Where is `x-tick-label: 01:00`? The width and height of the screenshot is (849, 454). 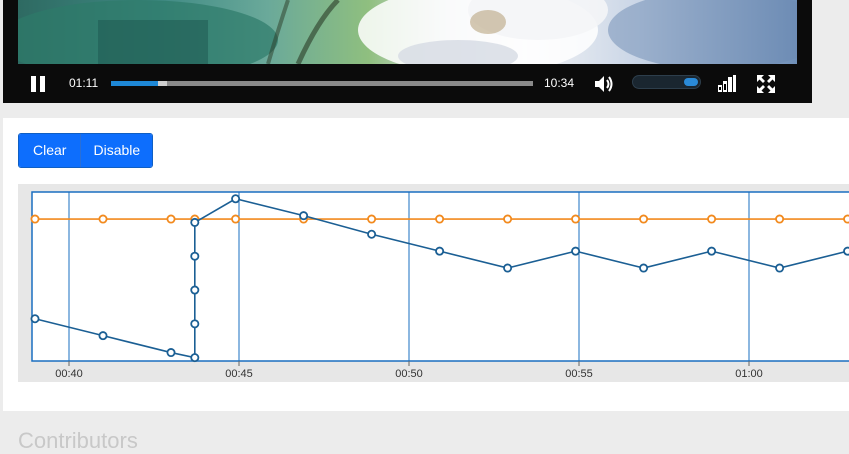 x-tick-label: 01:00 is located at coordinates (749, 374).